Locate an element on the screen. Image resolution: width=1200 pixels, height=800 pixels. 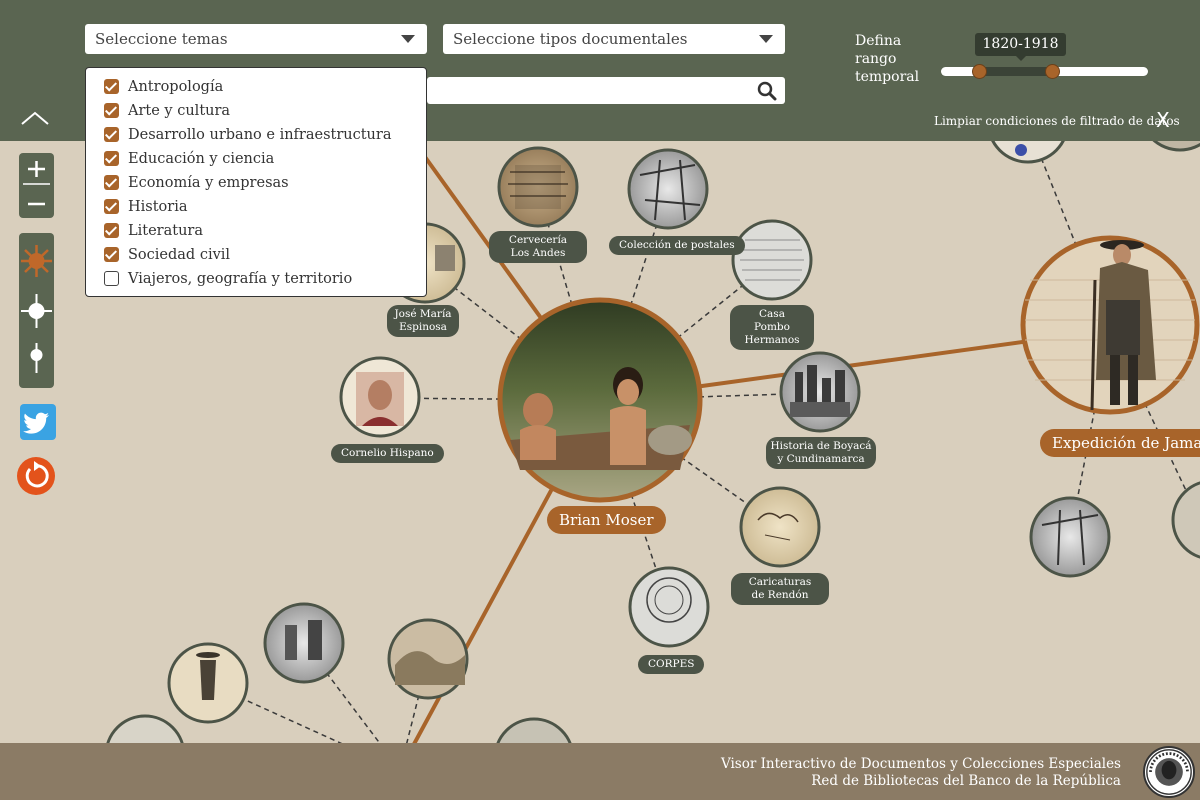
checkbox-unchecked is located at coordinates (111, 278).